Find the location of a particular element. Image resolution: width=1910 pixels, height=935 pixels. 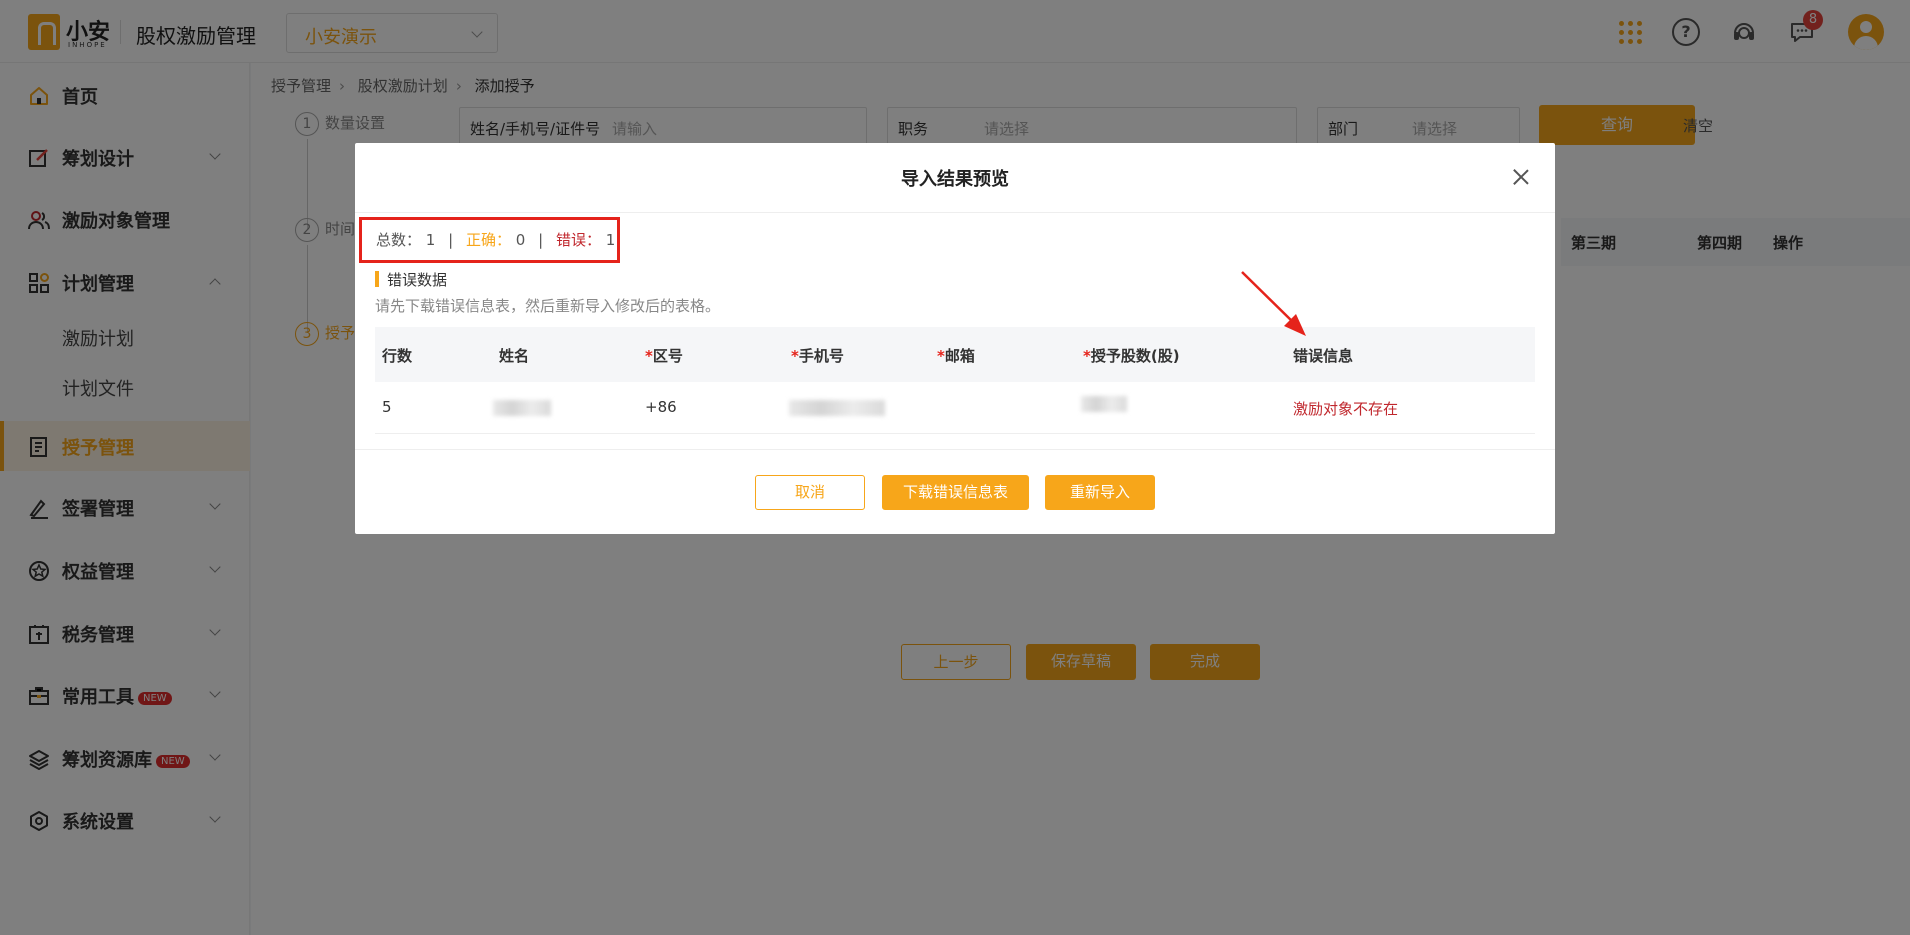

column-header: *授予股数(股) is located at coordinates (1131, 356).